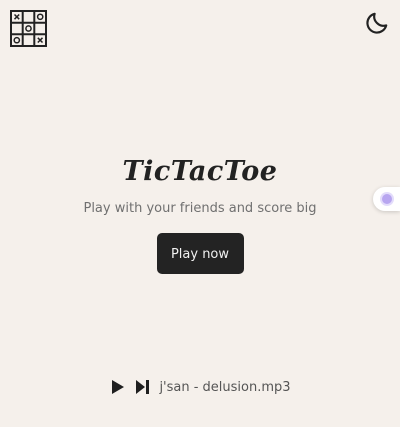  I want to click on skip-next-icon, so click(142, 387).